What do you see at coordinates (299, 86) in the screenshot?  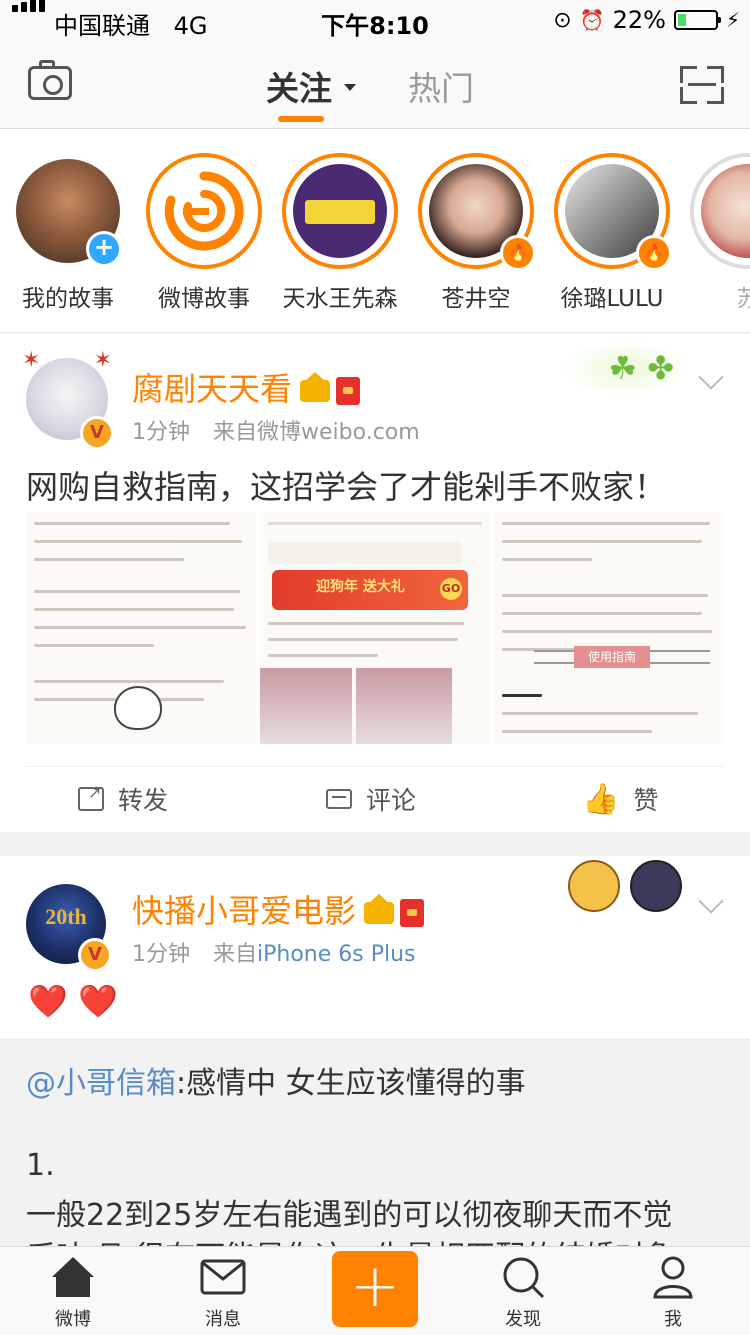 I see `tab-following: 关注` at bounding box center [299, 86].